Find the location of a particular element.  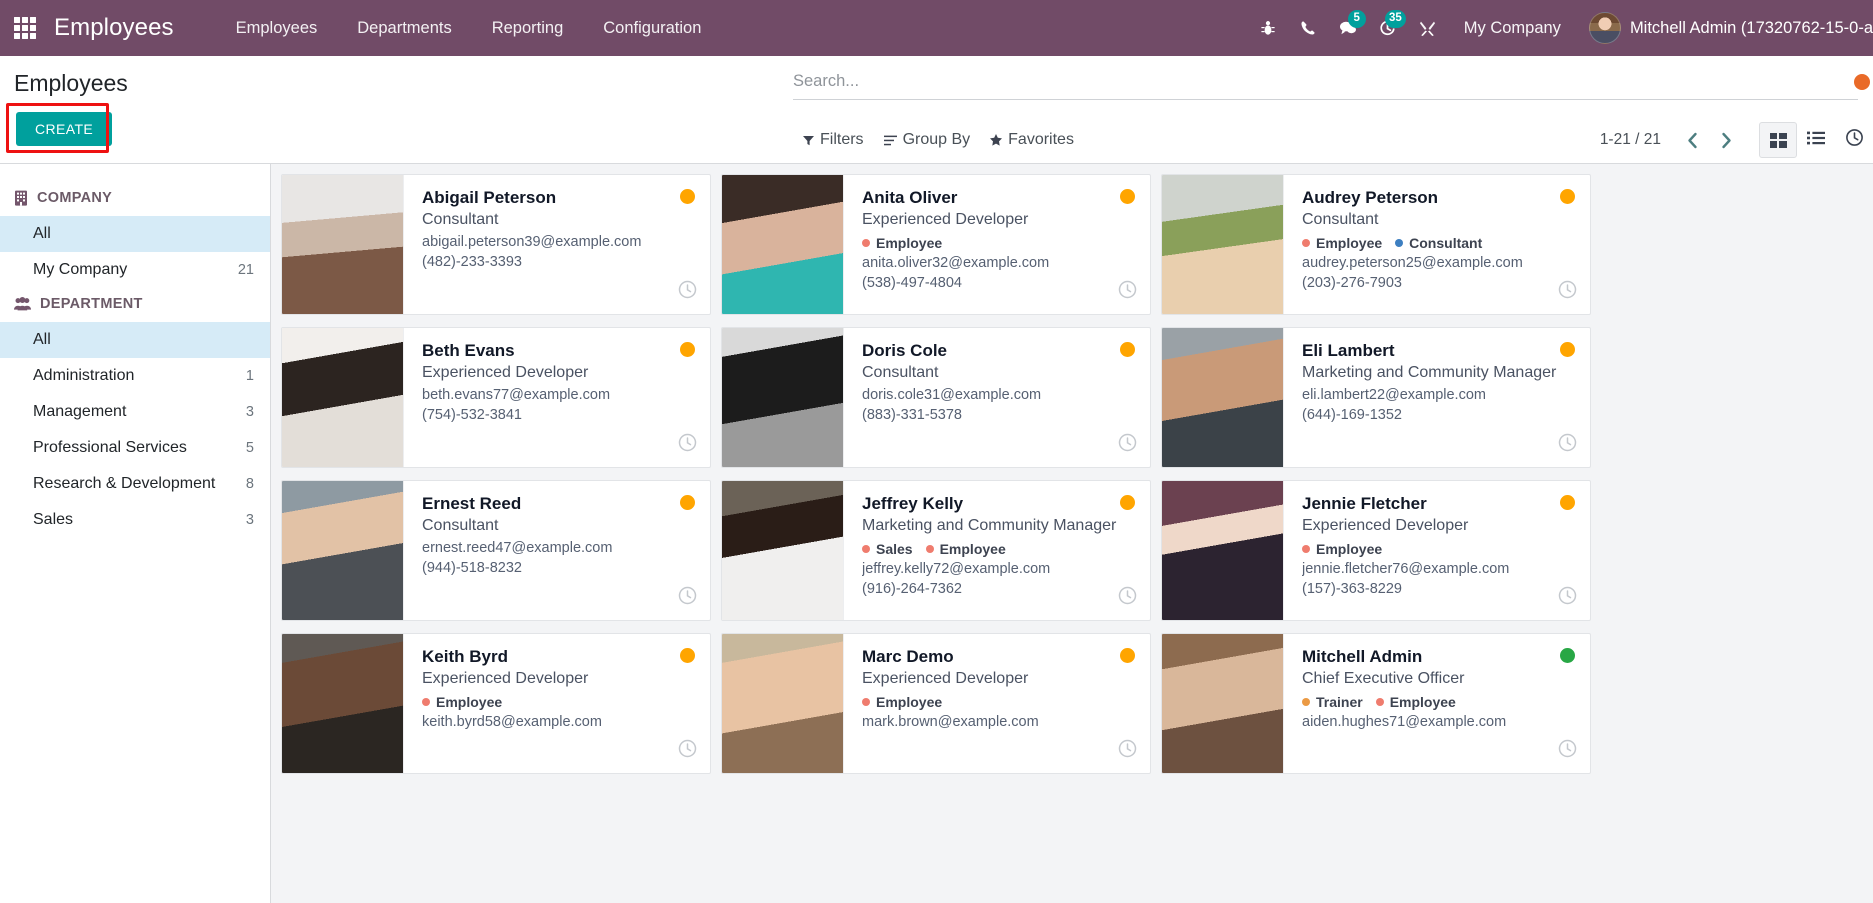

employee-photo is located at coordinates (783, 703).